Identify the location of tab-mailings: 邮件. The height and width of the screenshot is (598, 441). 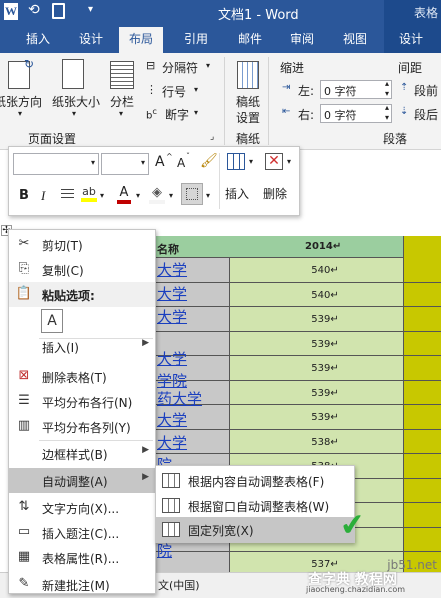
(250, 38).